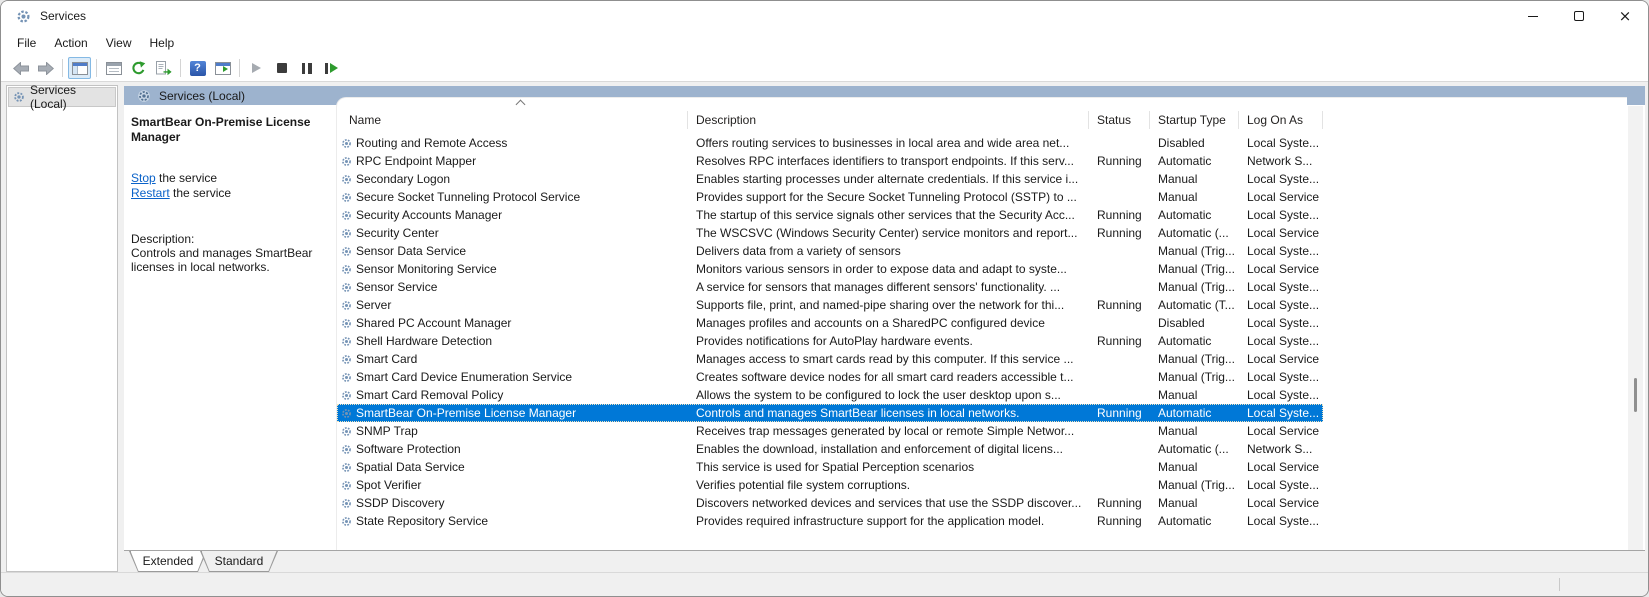 This screenshot has width=1649, height=597. I want to click on service-name-cell: Shared PC Account Manager, so click(512, 323).